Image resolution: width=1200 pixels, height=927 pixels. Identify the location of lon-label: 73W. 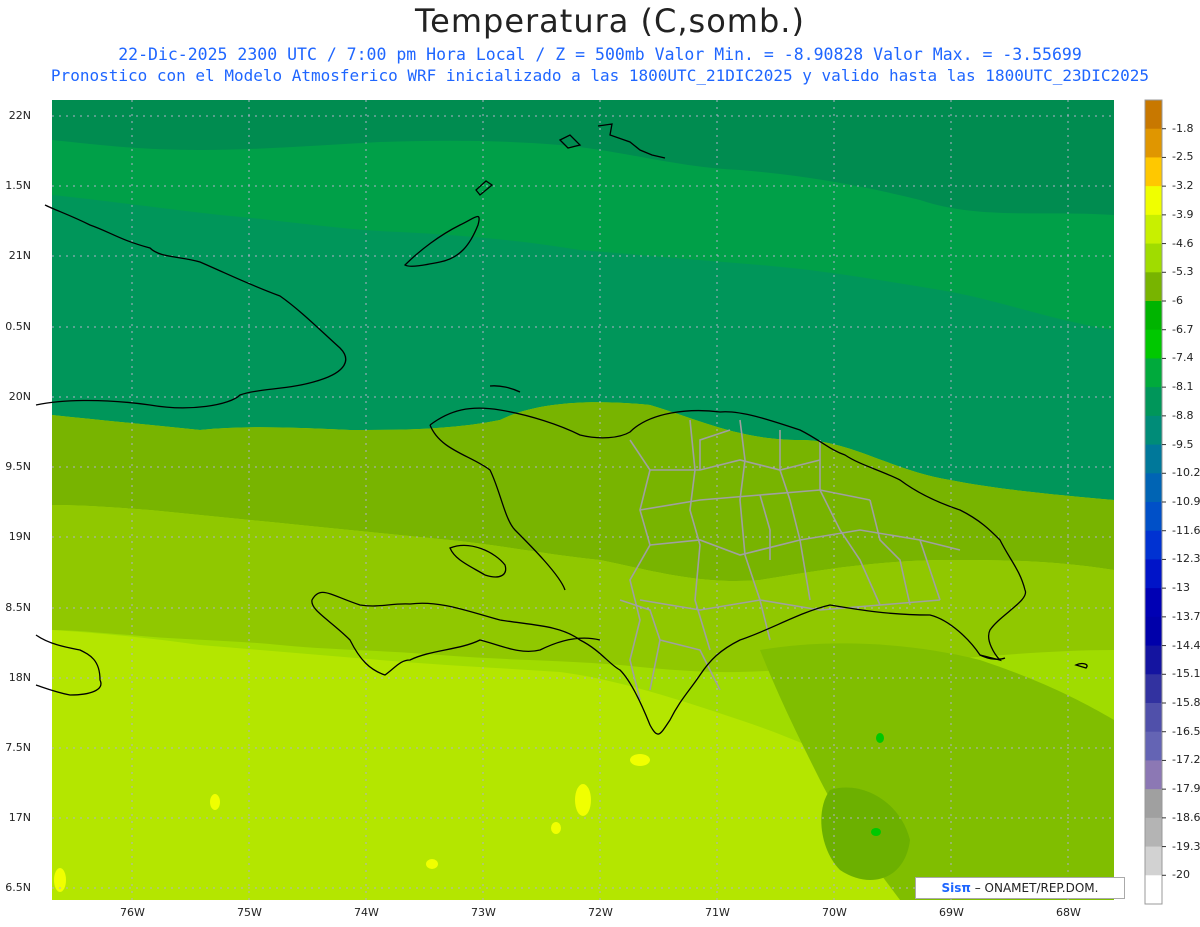
(483, 912).